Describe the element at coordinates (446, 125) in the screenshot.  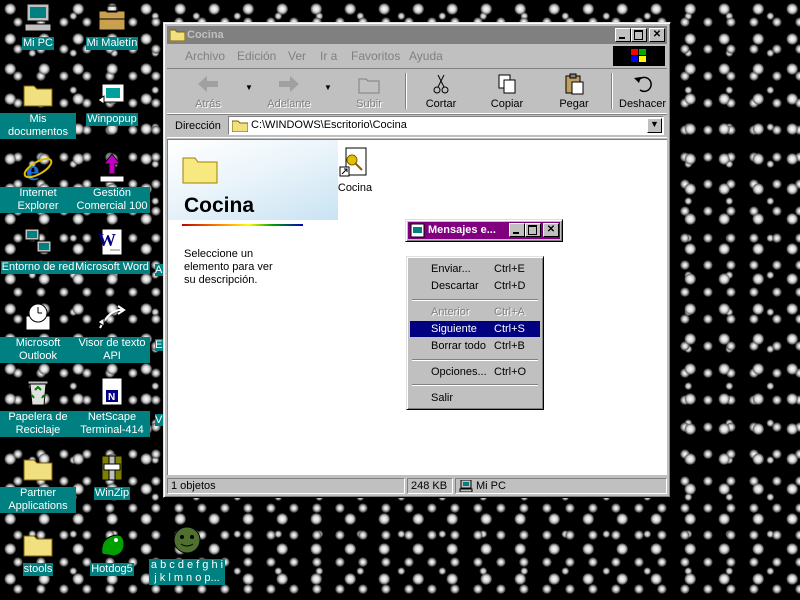
I see `address-input: C:\WINDOWS\Escritorio\Cocina ▼` at that location.